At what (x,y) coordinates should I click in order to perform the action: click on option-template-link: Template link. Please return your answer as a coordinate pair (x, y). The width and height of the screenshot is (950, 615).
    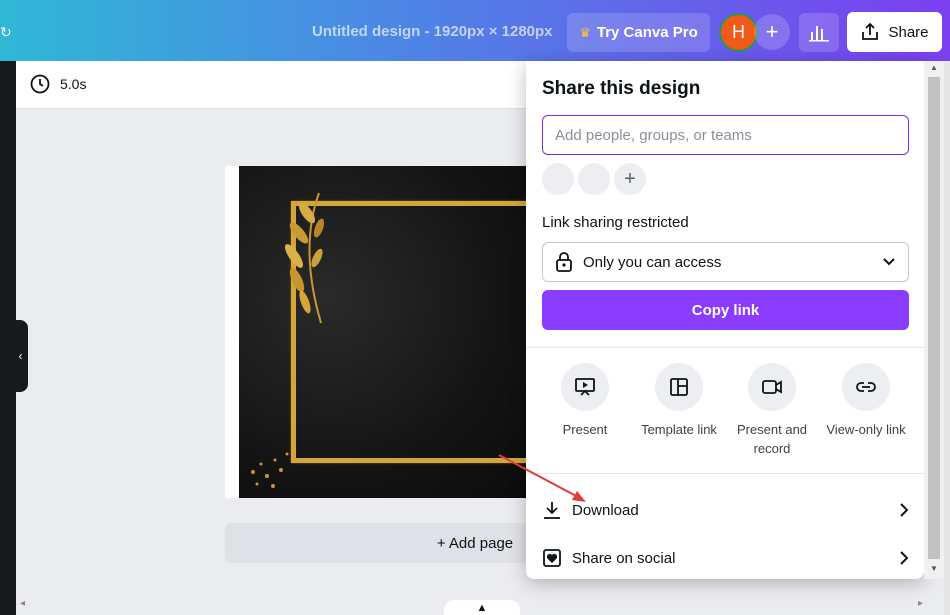
    Looking at the image, I should click on (679, 401).